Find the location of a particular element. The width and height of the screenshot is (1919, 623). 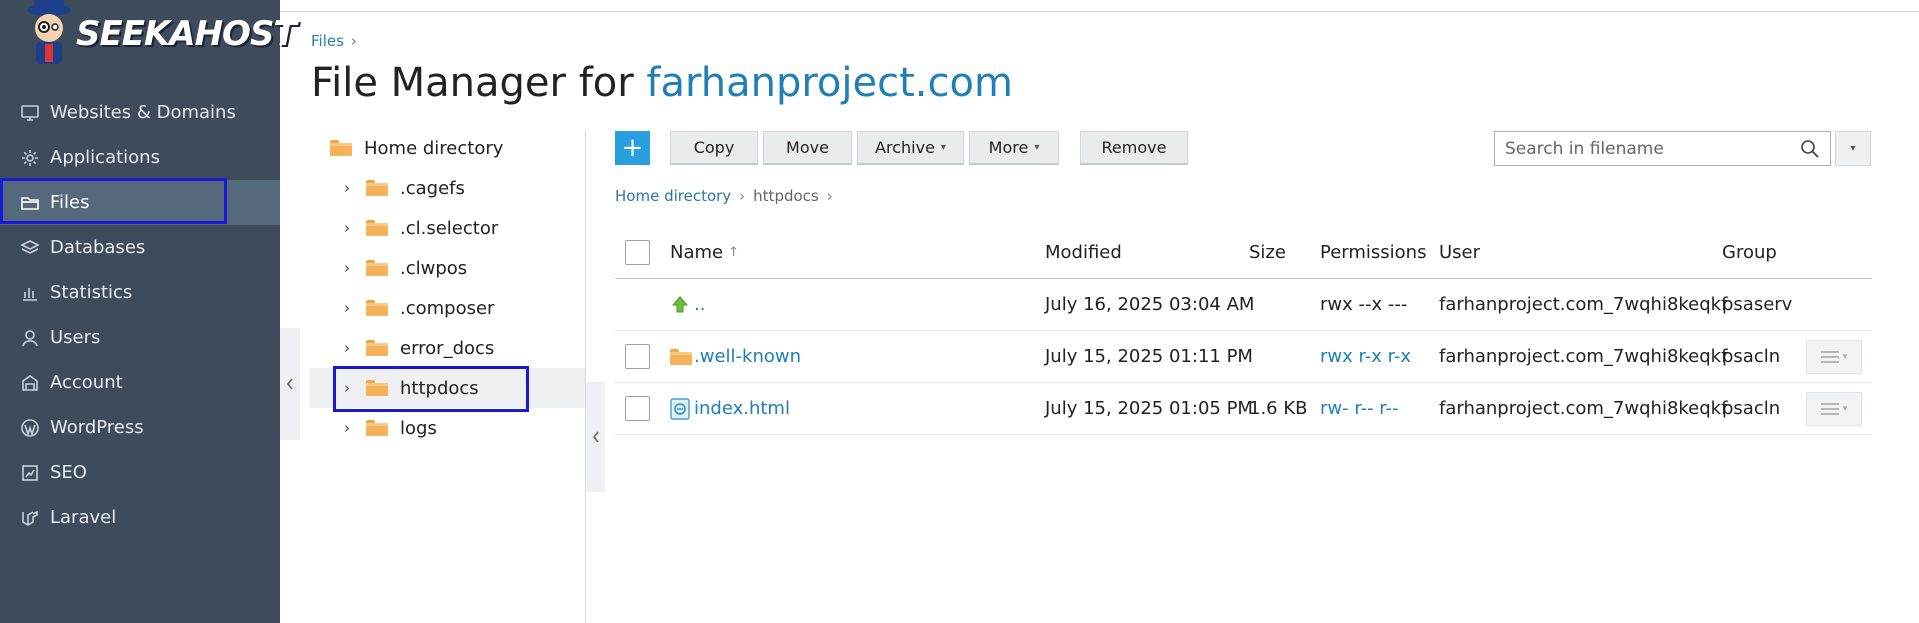

sidebar-item-account: Account is located at coordinates (140, 382).